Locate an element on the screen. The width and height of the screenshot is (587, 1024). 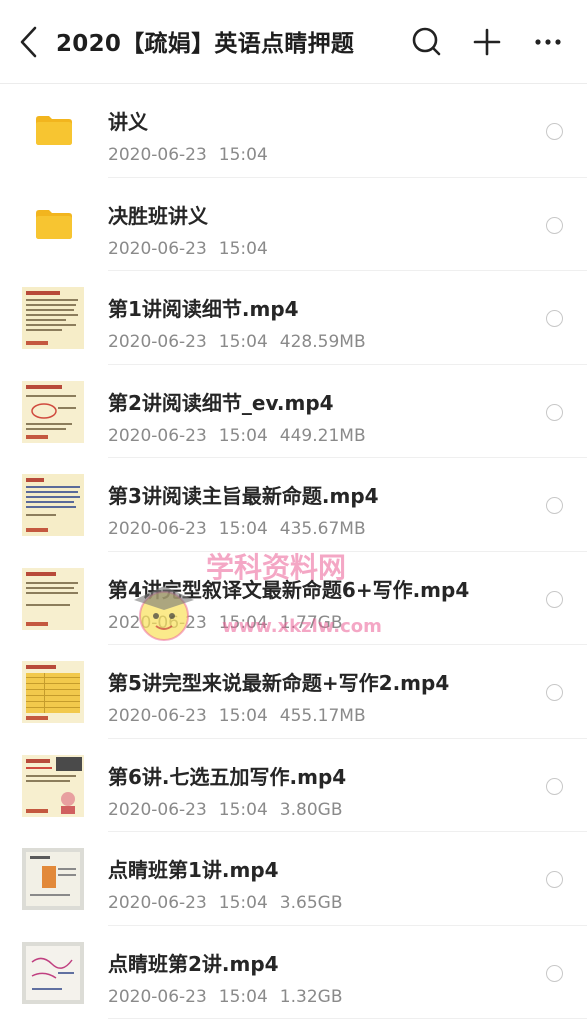
file-name: 第4讲完型叙译文最新命题6+写作.mp4 is located at coordinates (289, 589).